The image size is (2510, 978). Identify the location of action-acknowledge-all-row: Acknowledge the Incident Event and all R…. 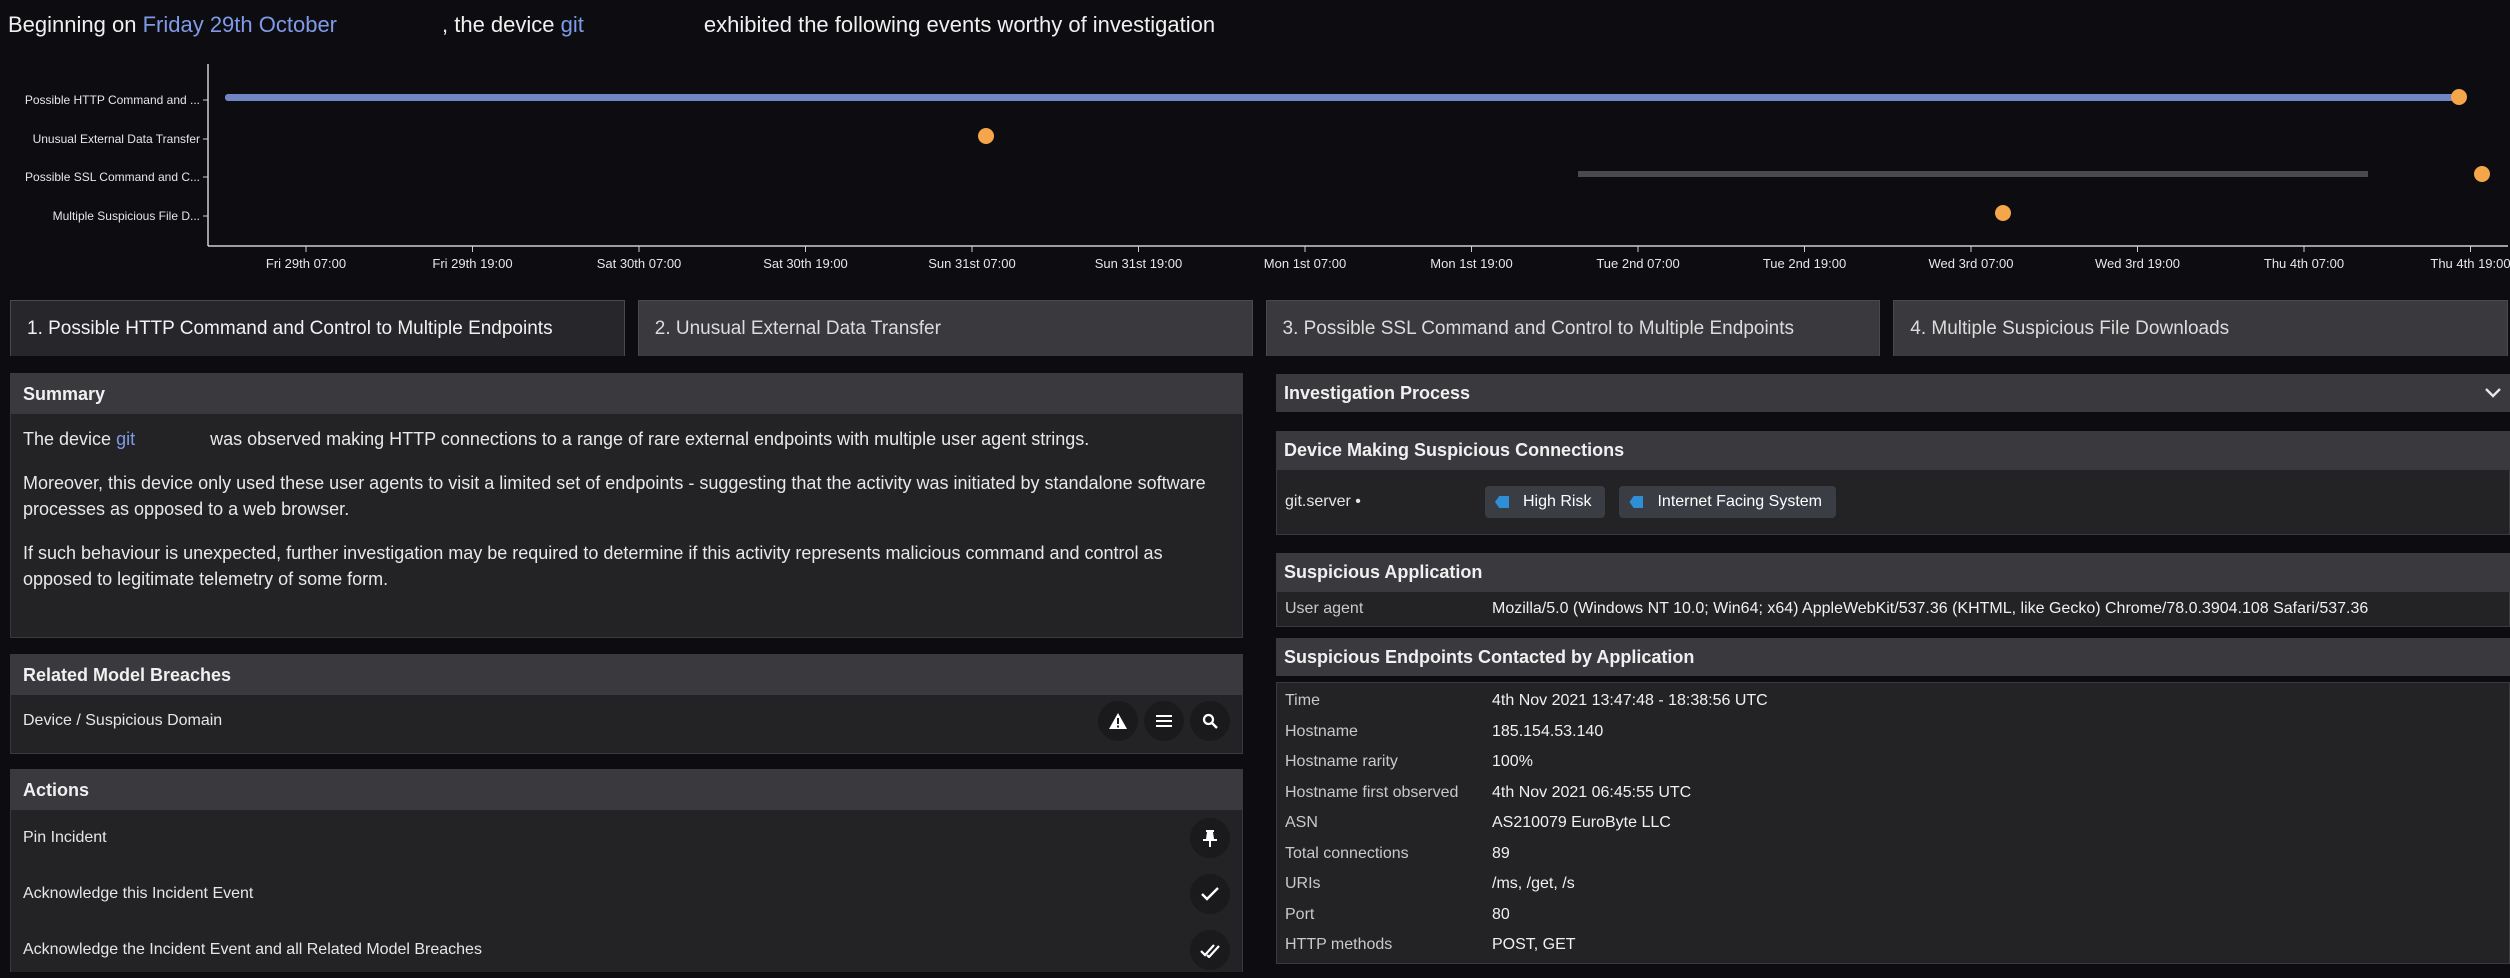
(626, 950).